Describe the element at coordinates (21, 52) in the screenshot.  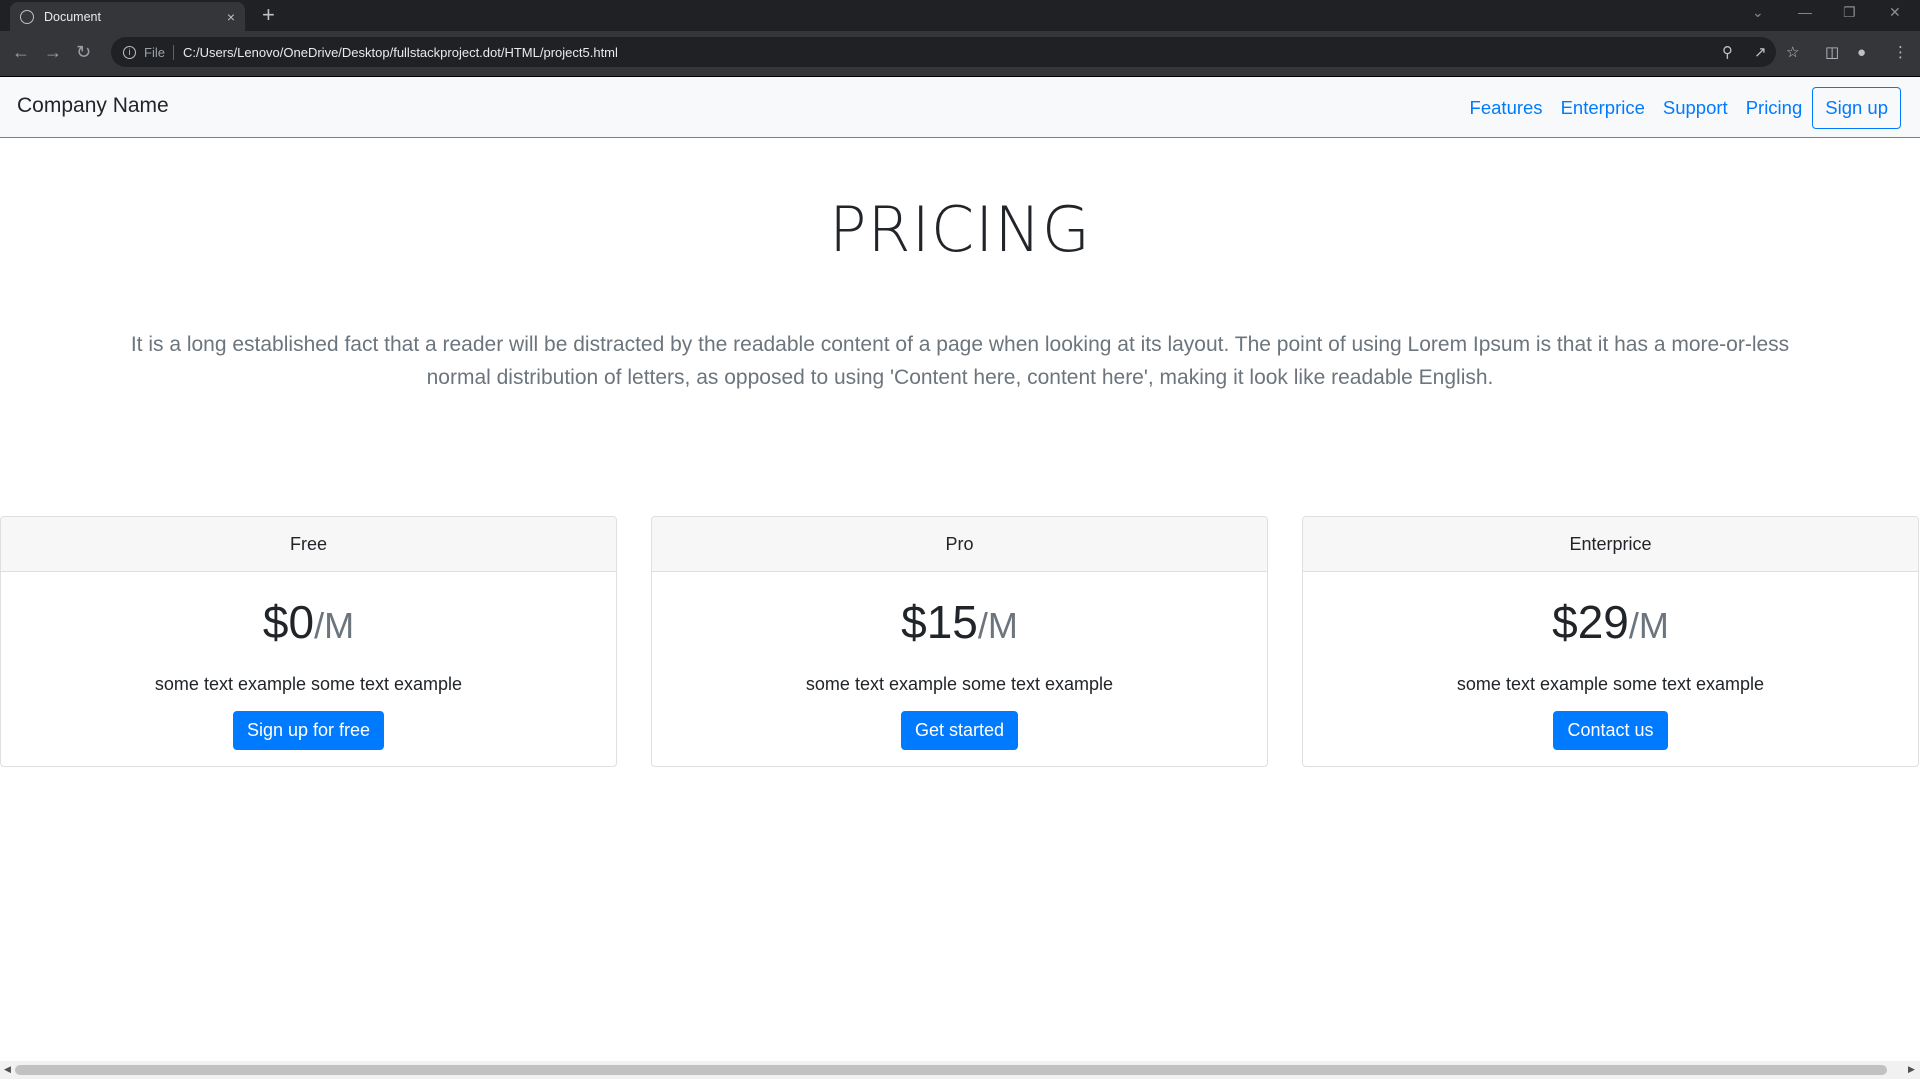
I see `back-arrow-icon: ←` at that location.